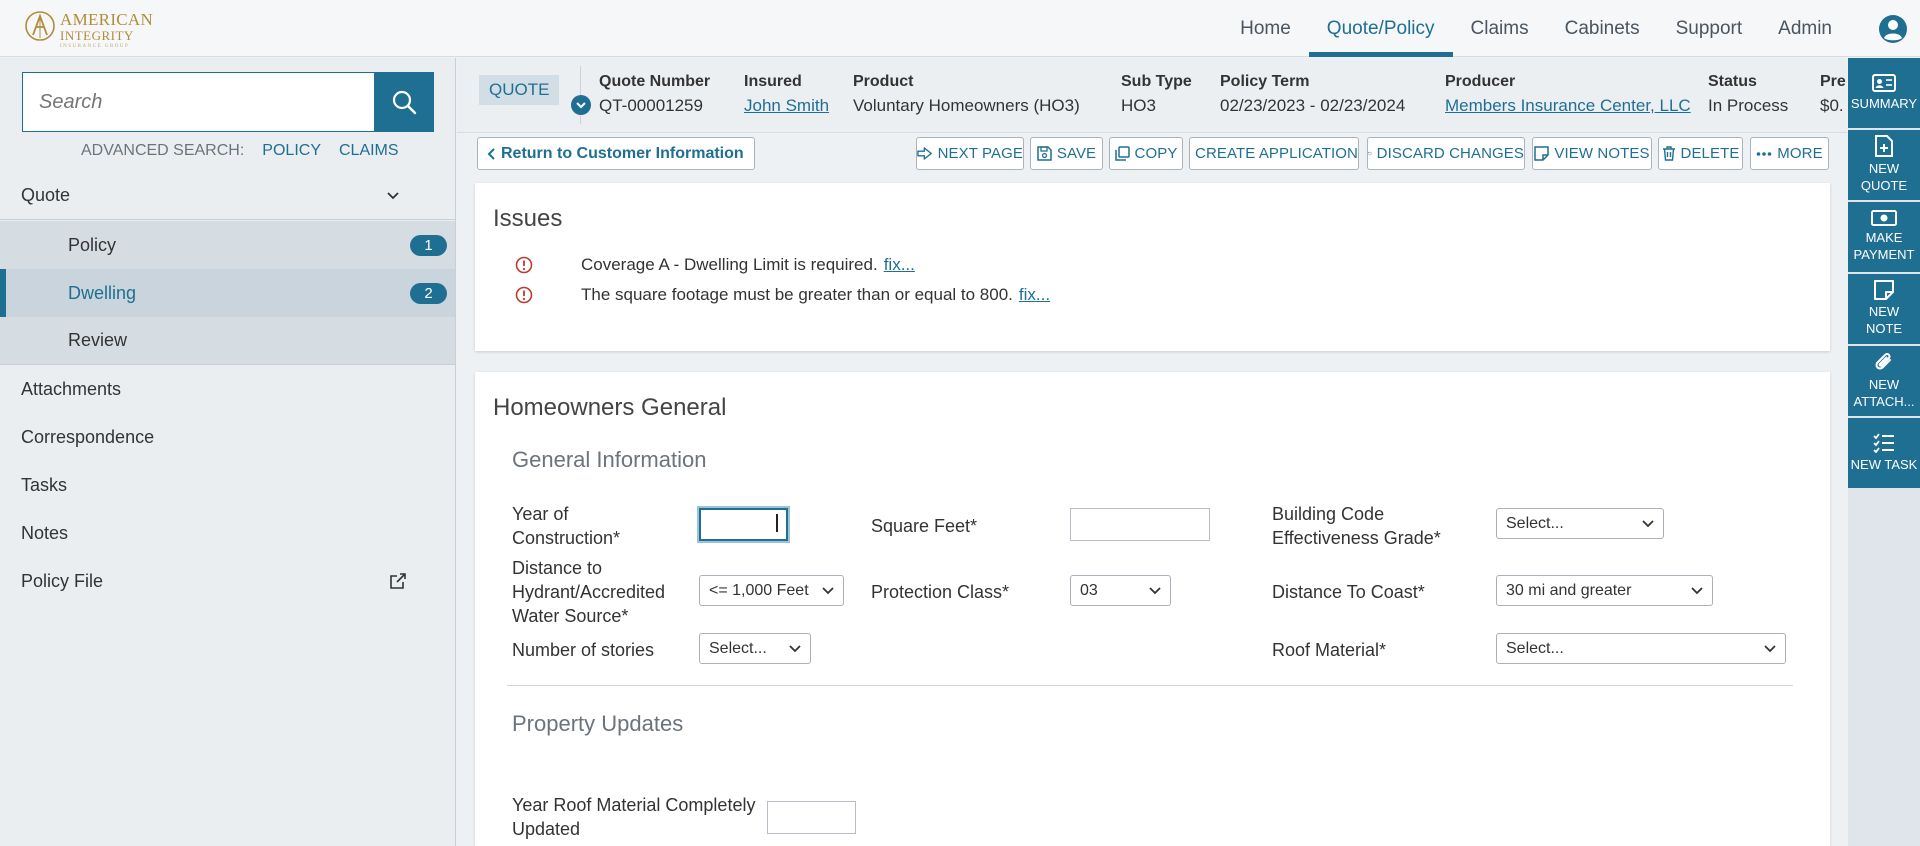 This screenshot has width=1920, height=846. What do you see at coordinates (45, 532) in the screenshot?
I see `sidebar-item-label: Notes` at bounding box center [45, 532].